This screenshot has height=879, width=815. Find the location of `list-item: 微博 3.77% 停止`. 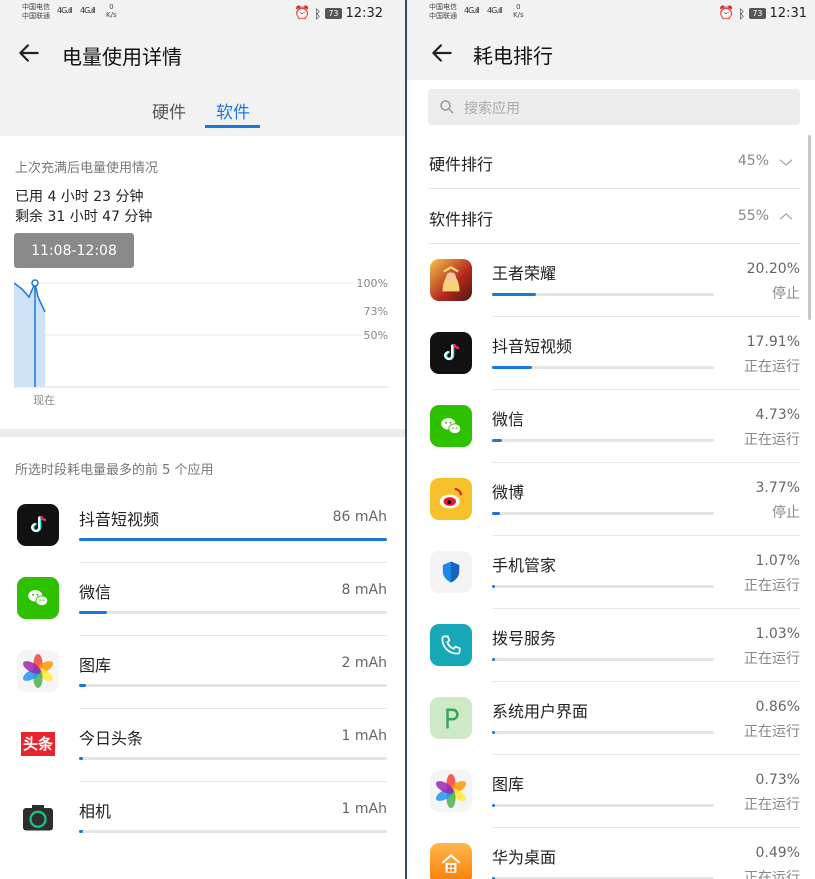

list-item: 微博 3.77% 停止 is located at coordinates (611, 499).